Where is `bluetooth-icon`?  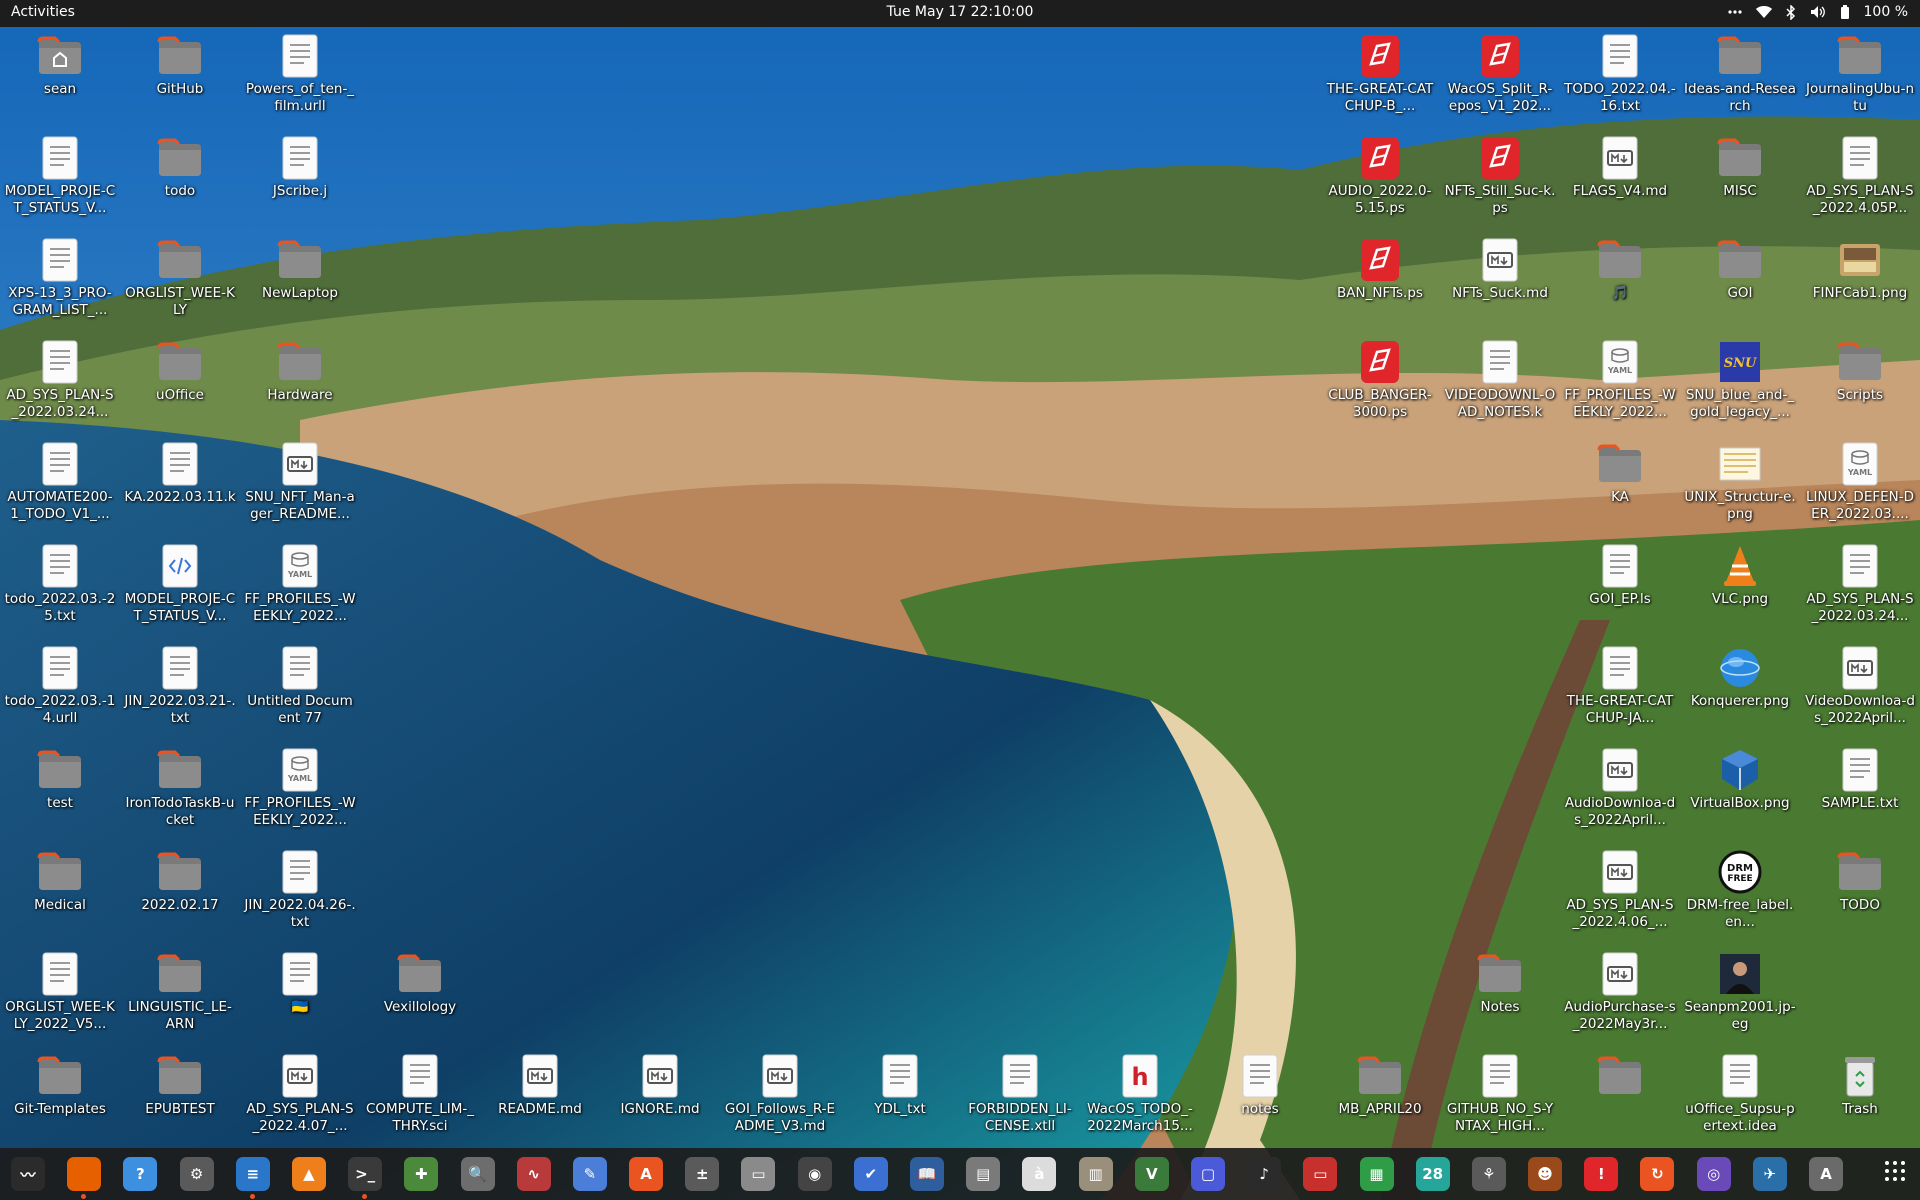 bluetooth-icon is located at coordinates (1790, 12).